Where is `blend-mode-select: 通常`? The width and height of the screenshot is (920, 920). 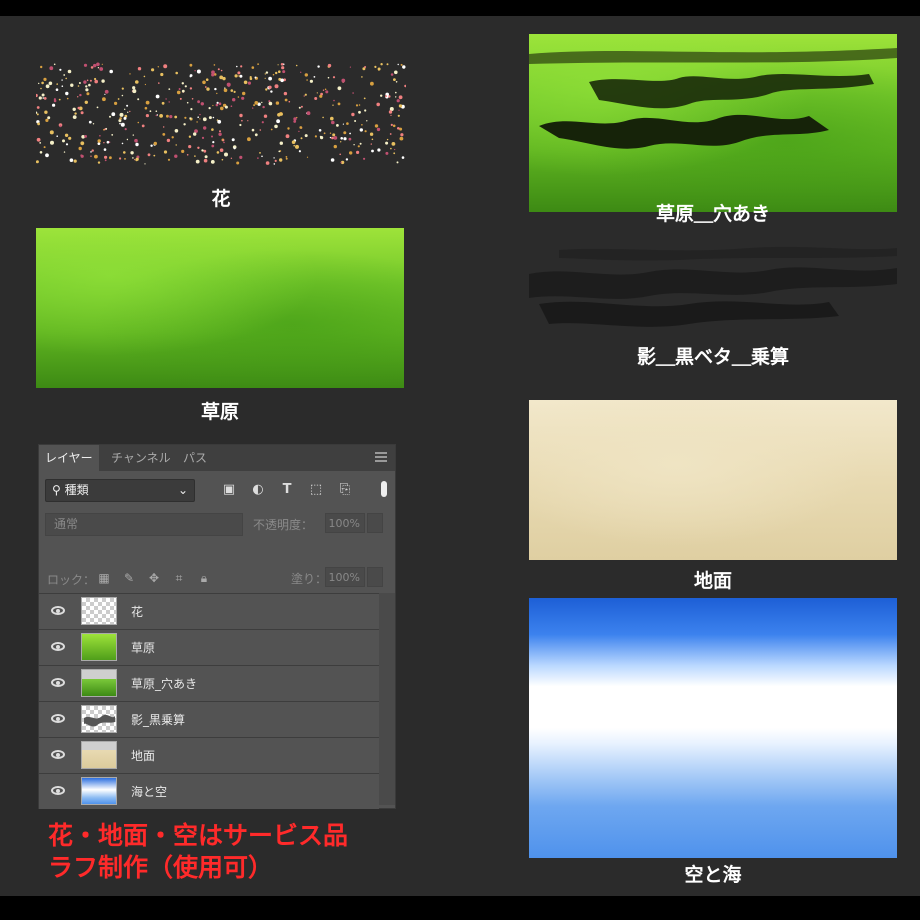 blend-mode-select: 通常 is located at coordinates (144, 524).